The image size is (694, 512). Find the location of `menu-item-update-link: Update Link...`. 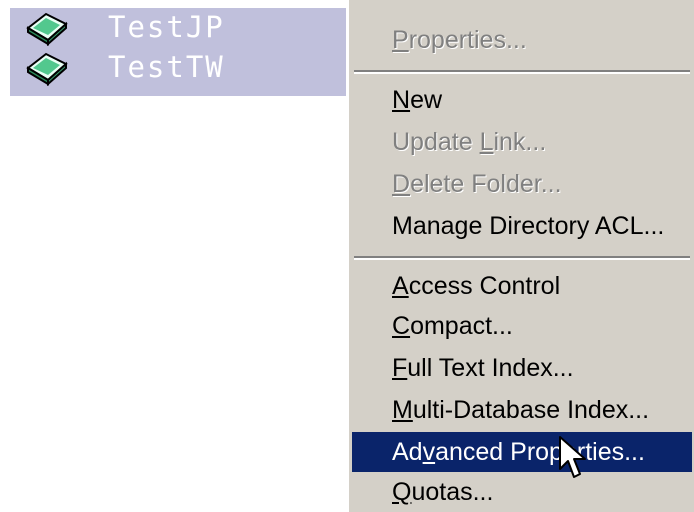

menu-item-update-link: Update Link... is located at coordinates (522, 142).